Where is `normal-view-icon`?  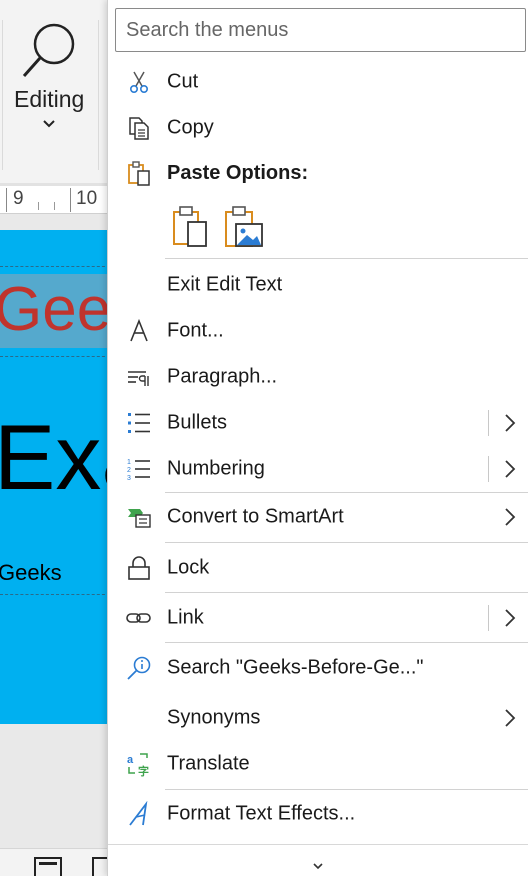
normal-view-icon is located at coordinates (48, 866).